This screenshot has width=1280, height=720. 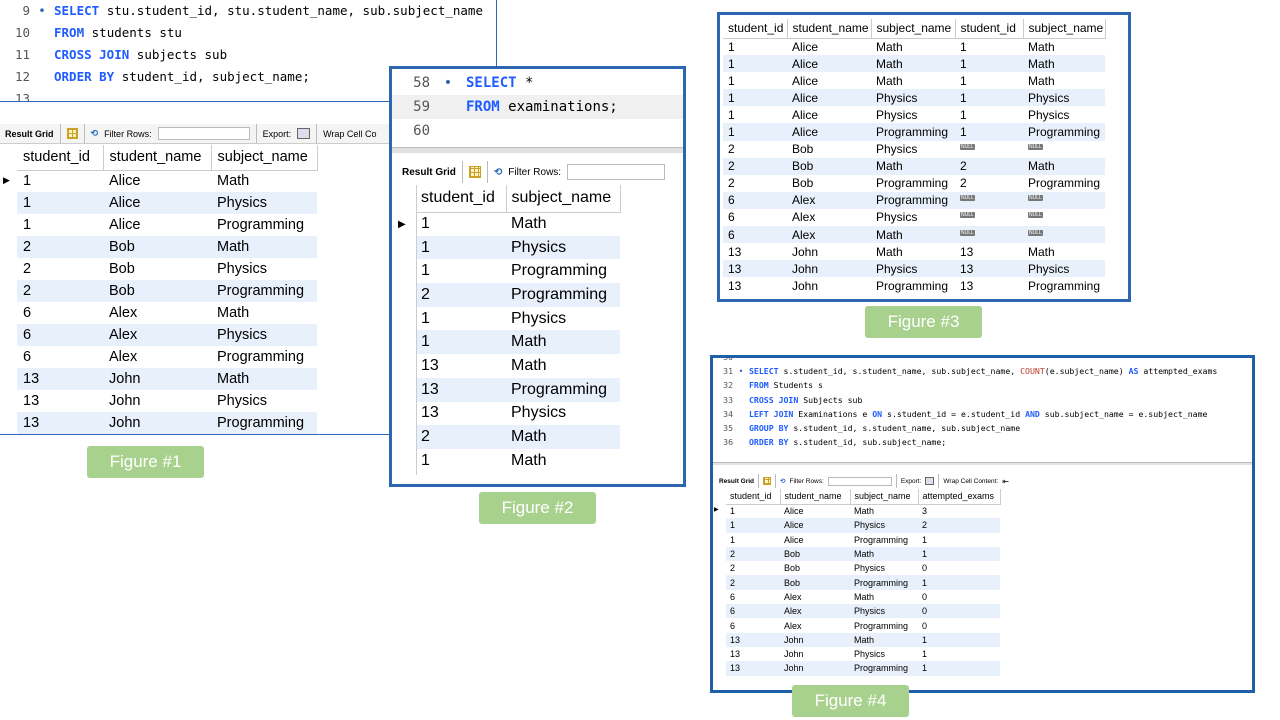 I want to click on table-row: 2 Bob Programming 2 Programming, so click(x=914, y=183).